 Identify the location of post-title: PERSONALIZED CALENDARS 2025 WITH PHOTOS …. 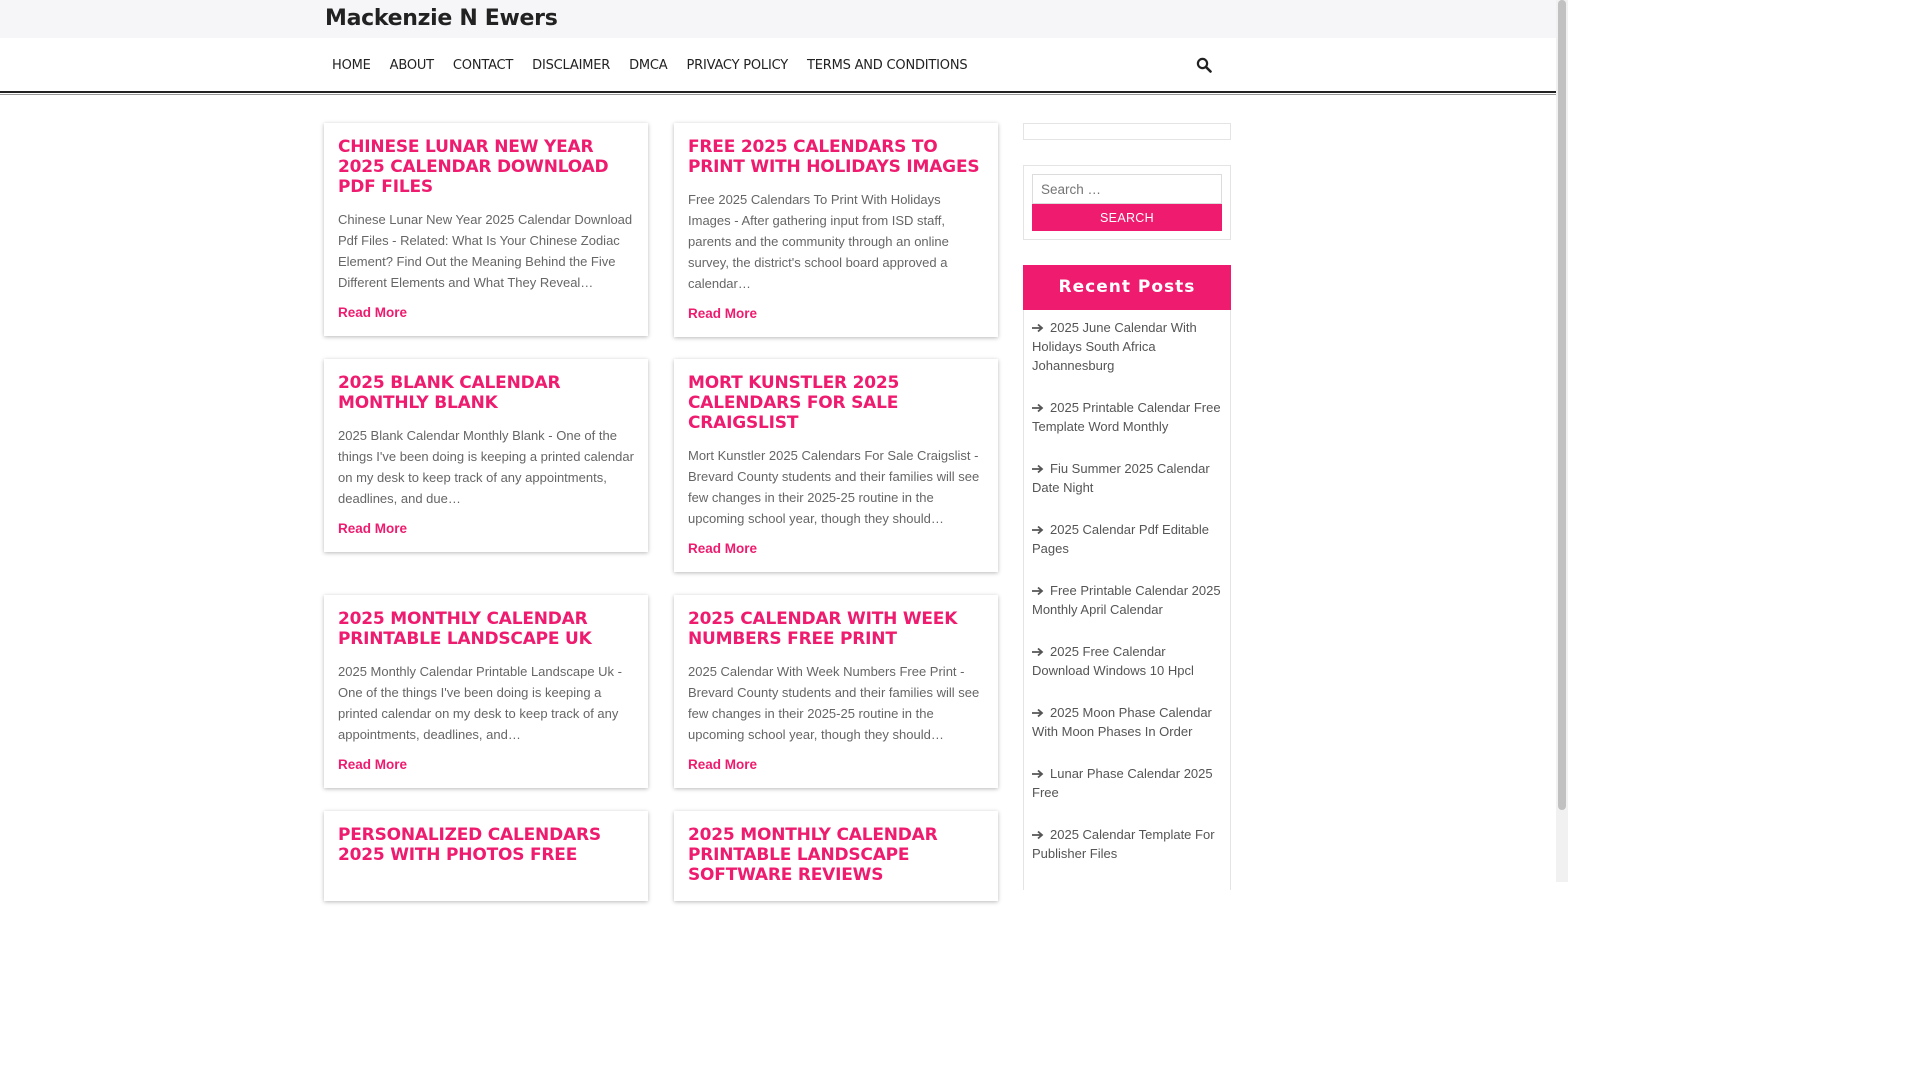
(486, 845).